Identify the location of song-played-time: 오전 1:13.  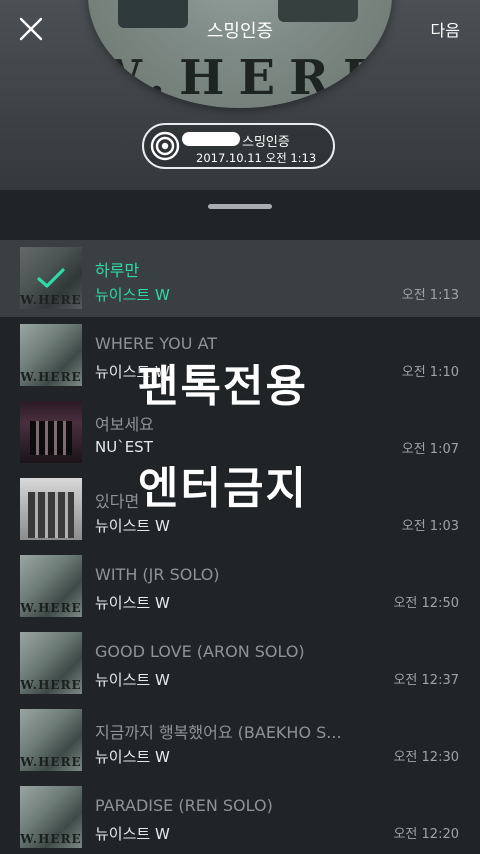
(430, 295).